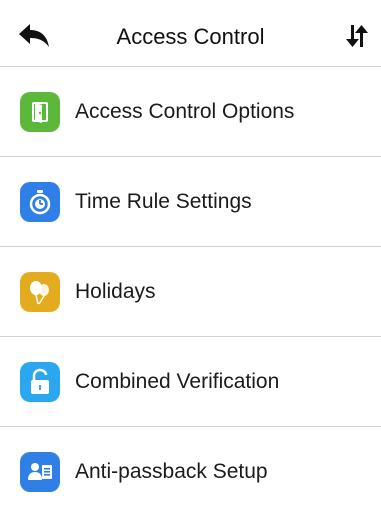 The width and height of the screenshot is (381, 509). What do you see at coordinates (40, 471) in the screenshot?
I see `users-icon` at bounding box center [40, 471].